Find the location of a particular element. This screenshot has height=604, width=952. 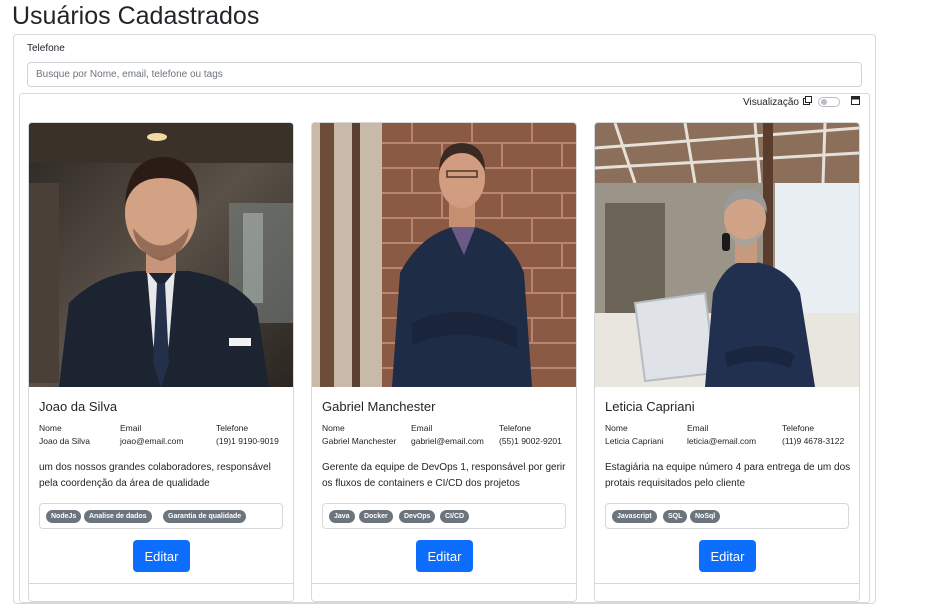

name-value: Leticia Capriani is located at coordinates (634, 441).